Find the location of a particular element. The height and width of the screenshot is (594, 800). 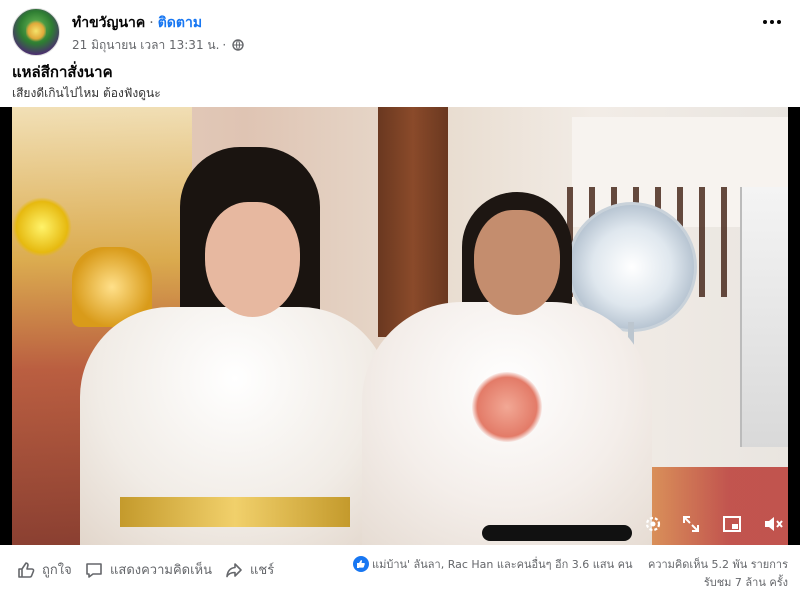

fullscreen-icon is located at coordinates (691, 524).